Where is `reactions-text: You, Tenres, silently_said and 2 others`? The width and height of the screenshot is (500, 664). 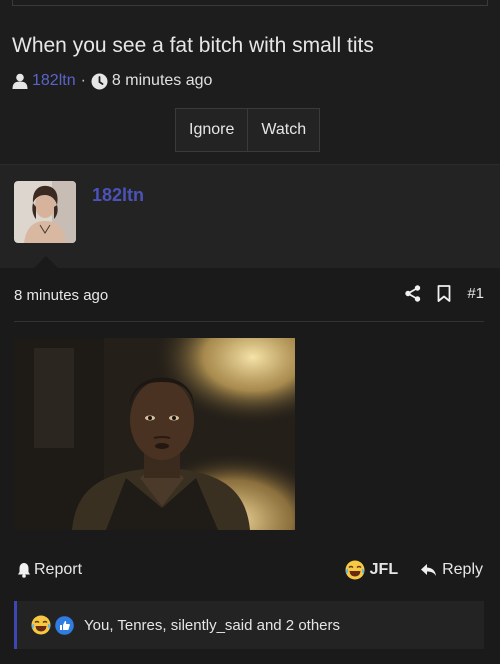 reactions-text: You, Tenres, silently_said and 2 others is located at coordinates (212, 625).